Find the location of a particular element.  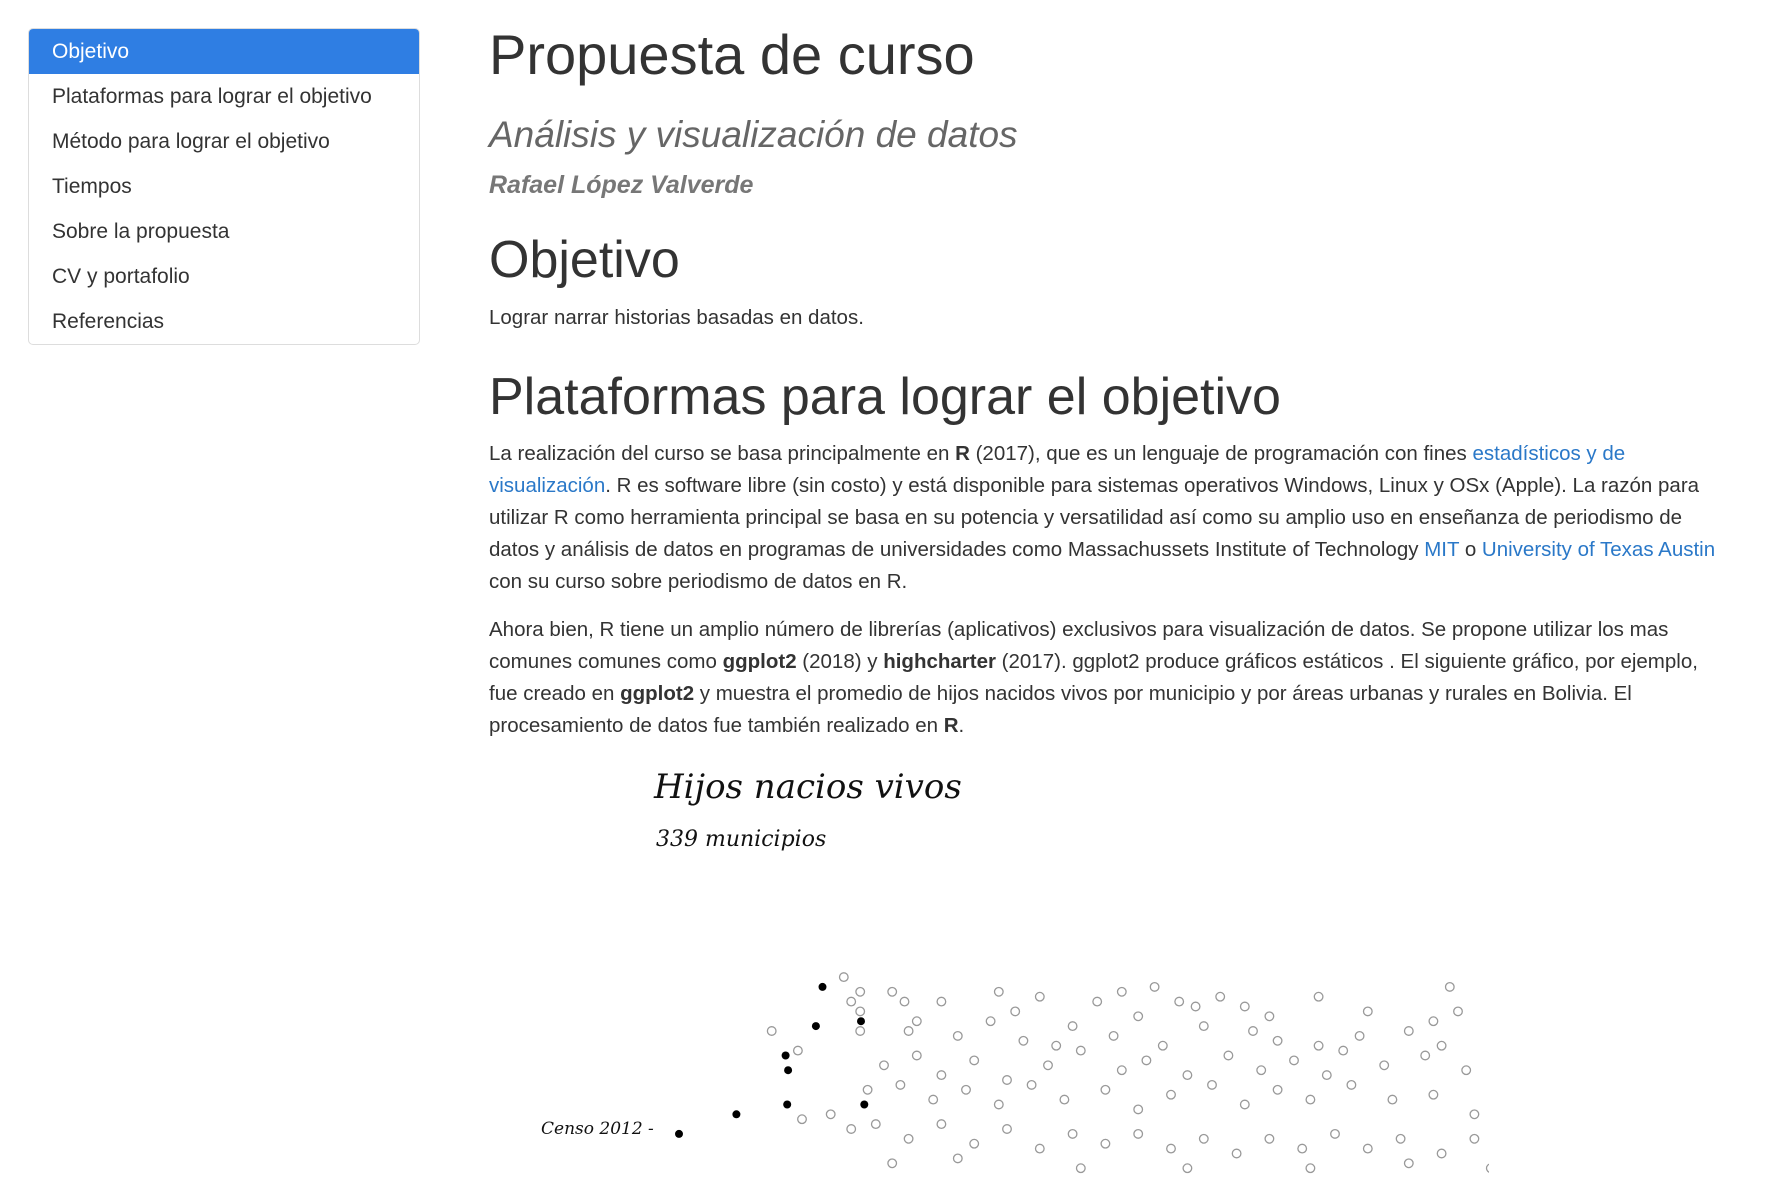

section-heading-objetivo: Objetivo is located at coordinates (584, 260).